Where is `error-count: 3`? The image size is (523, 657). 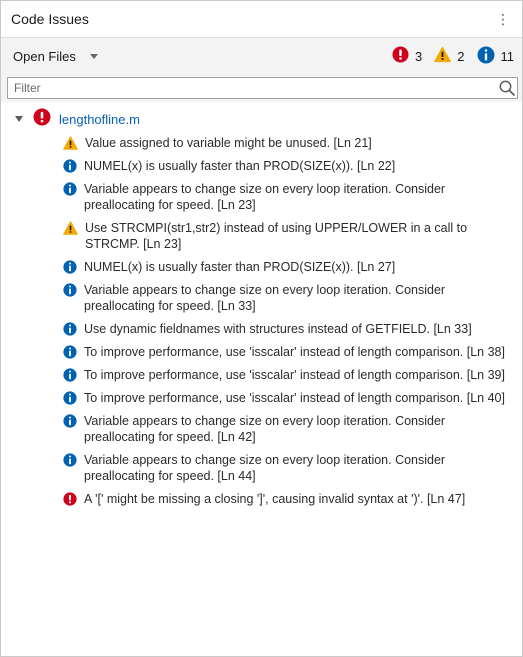
error-count: 3 is located at coordinates (419, 56).